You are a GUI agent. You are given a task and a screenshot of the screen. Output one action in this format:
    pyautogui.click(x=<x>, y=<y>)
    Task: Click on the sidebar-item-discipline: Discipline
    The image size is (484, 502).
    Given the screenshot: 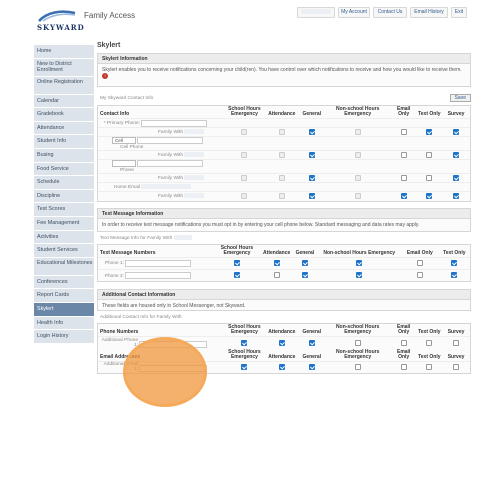 What is the action you would take?
    pyautogui.click(x=64, y=196)
    